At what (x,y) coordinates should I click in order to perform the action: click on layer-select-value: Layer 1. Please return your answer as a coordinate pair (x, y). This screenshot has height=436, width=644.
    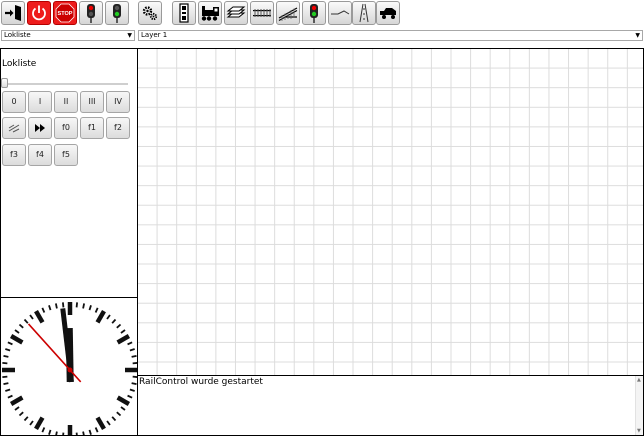
    Looking at the image, I should click on (154, 35).